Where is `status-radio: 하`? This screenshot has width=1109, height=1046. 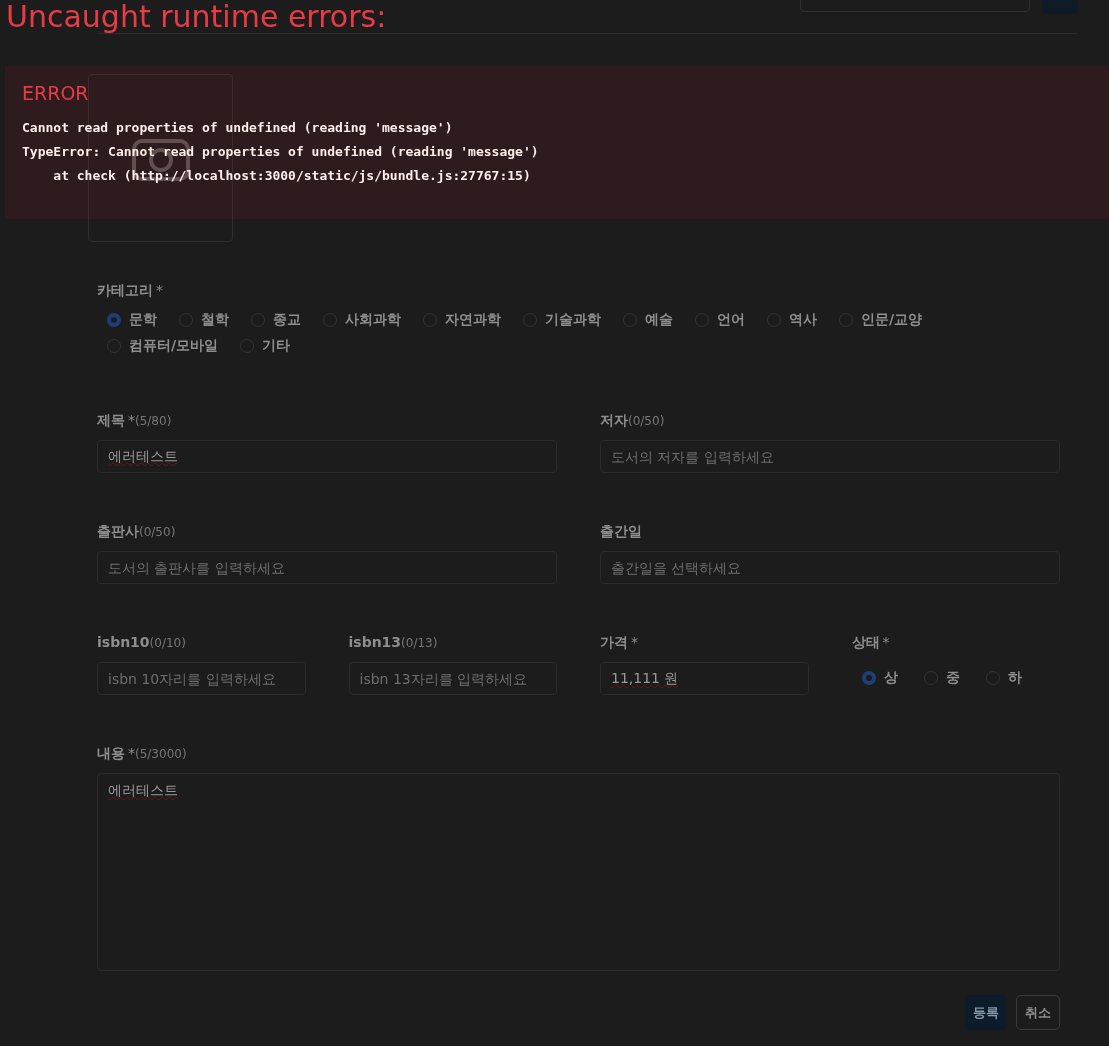
status-radio: 하 is located at coordinates (1003, 678).